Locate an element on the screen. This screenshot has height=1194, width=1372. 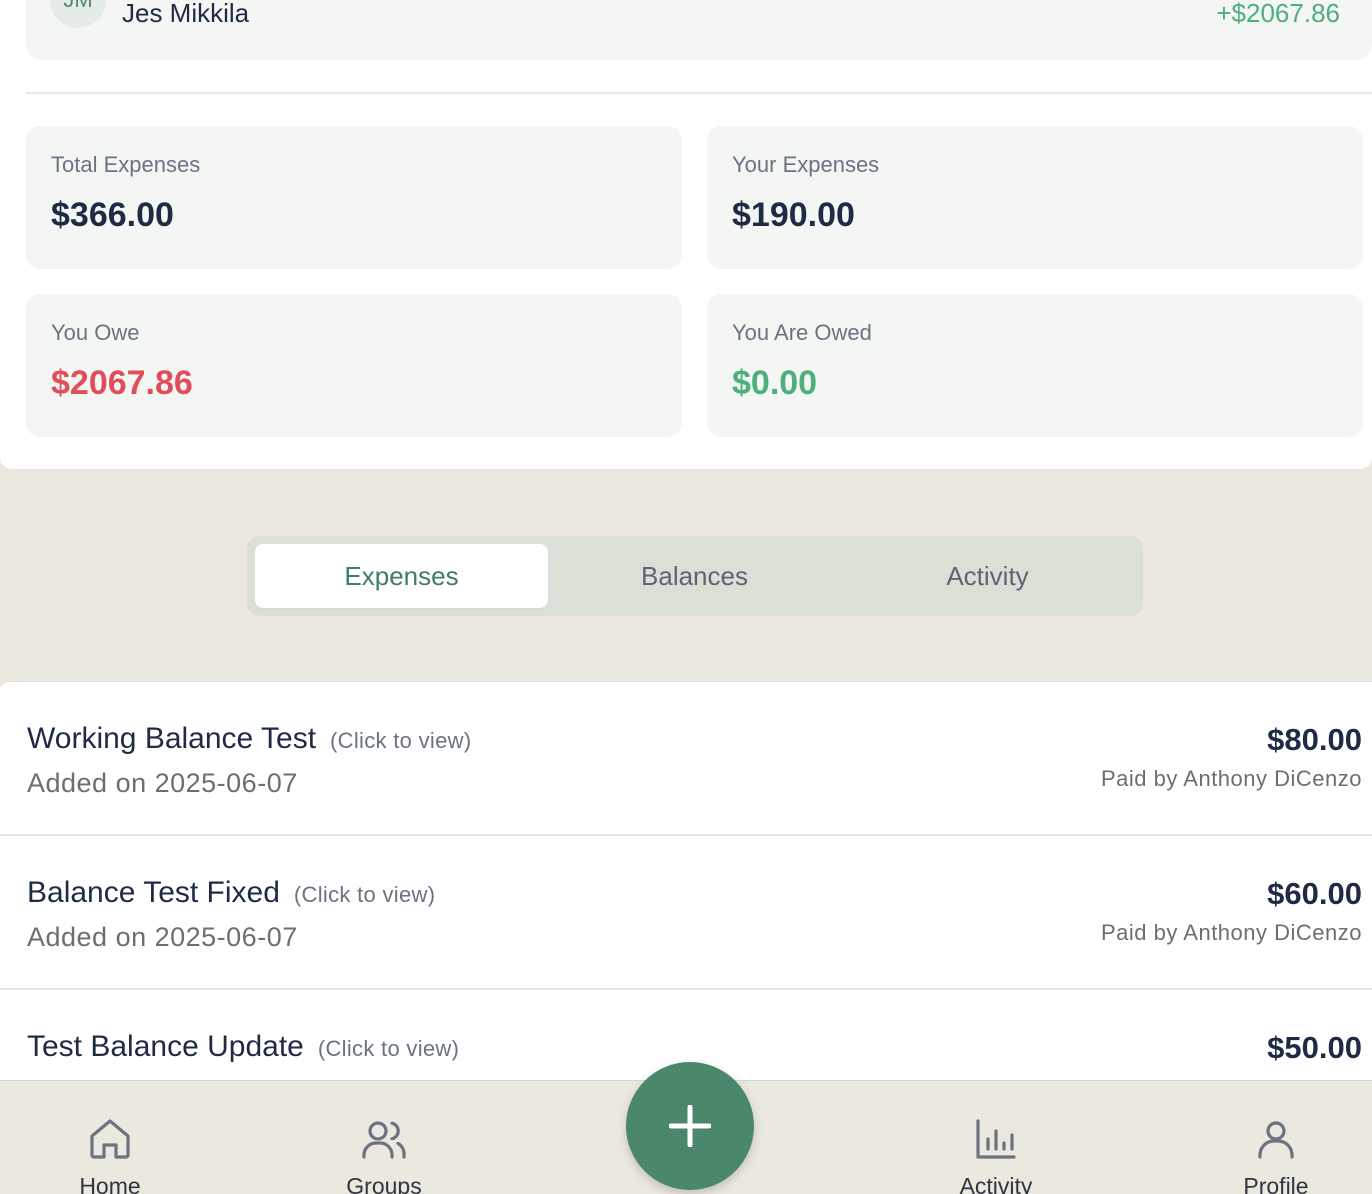
expense-amount: $50.00 is located at coordinates (1314, 1047).